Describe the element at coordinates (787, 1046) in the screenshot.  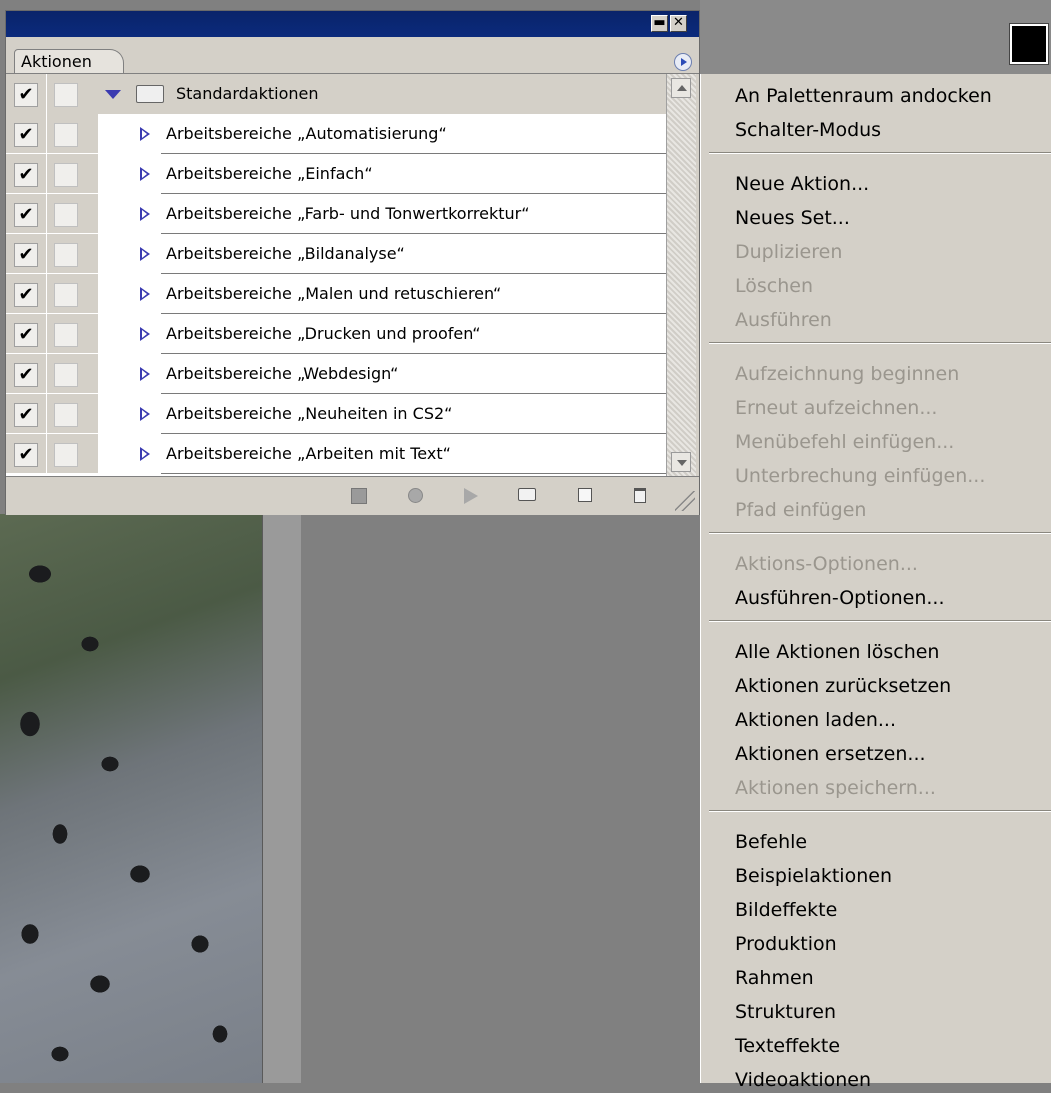
I see `menu-item: Texteffekte` at that location.